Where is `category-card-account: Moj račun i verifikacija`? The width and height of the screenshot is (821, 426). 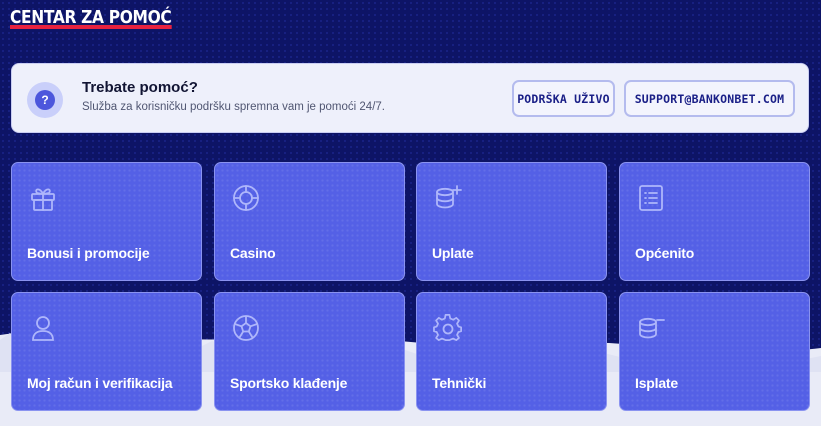
category-card-account: Moj račun i verifikacija is located at coordinates (106, 351).